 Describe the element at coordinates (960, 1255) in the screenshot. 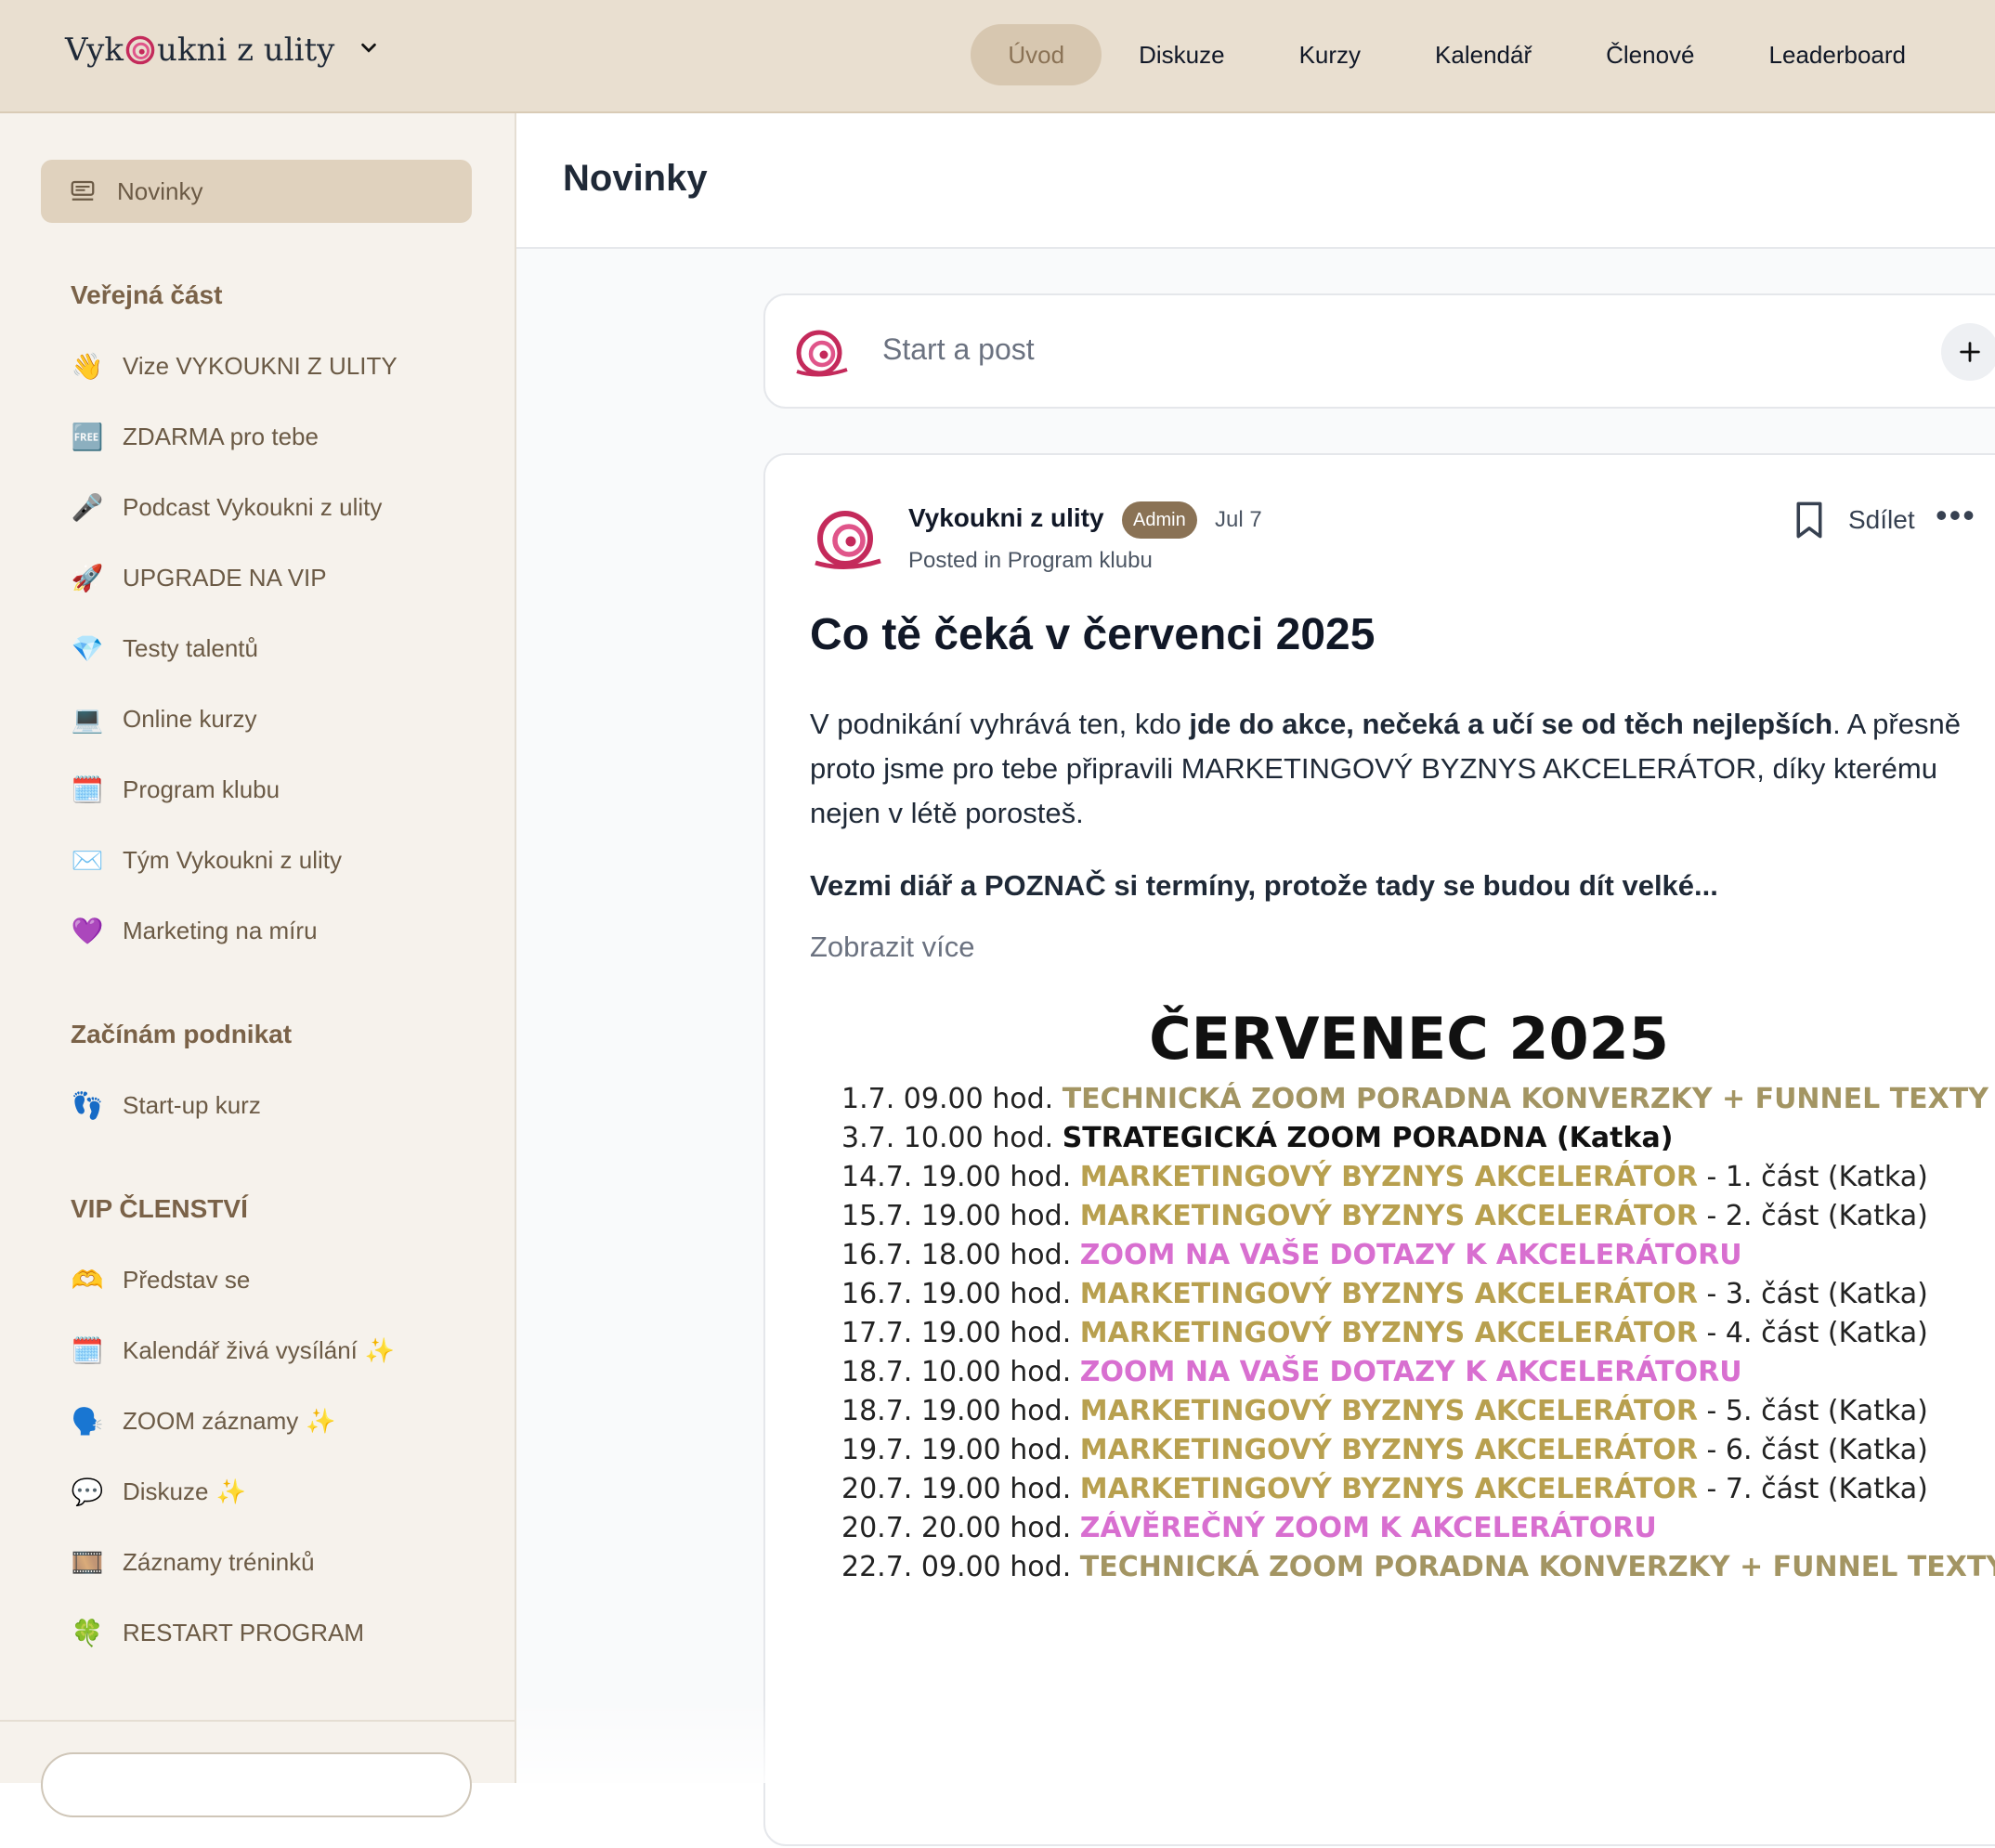

I see `schedule-date: 16.7. 18.00 hod.` at that location.